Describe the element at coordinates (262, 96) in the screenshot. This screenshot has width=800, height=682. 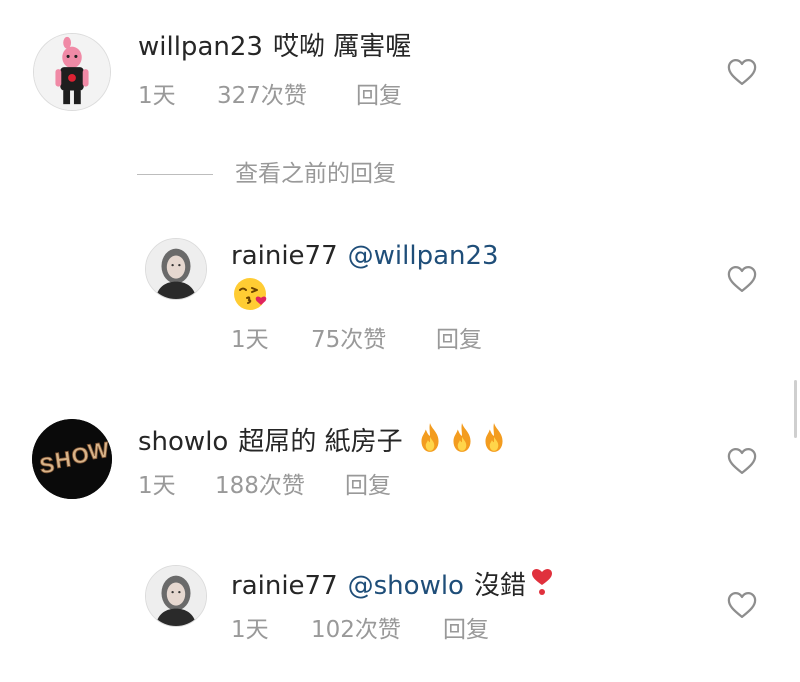
I see `comment-likes: 327次赞` at that location.